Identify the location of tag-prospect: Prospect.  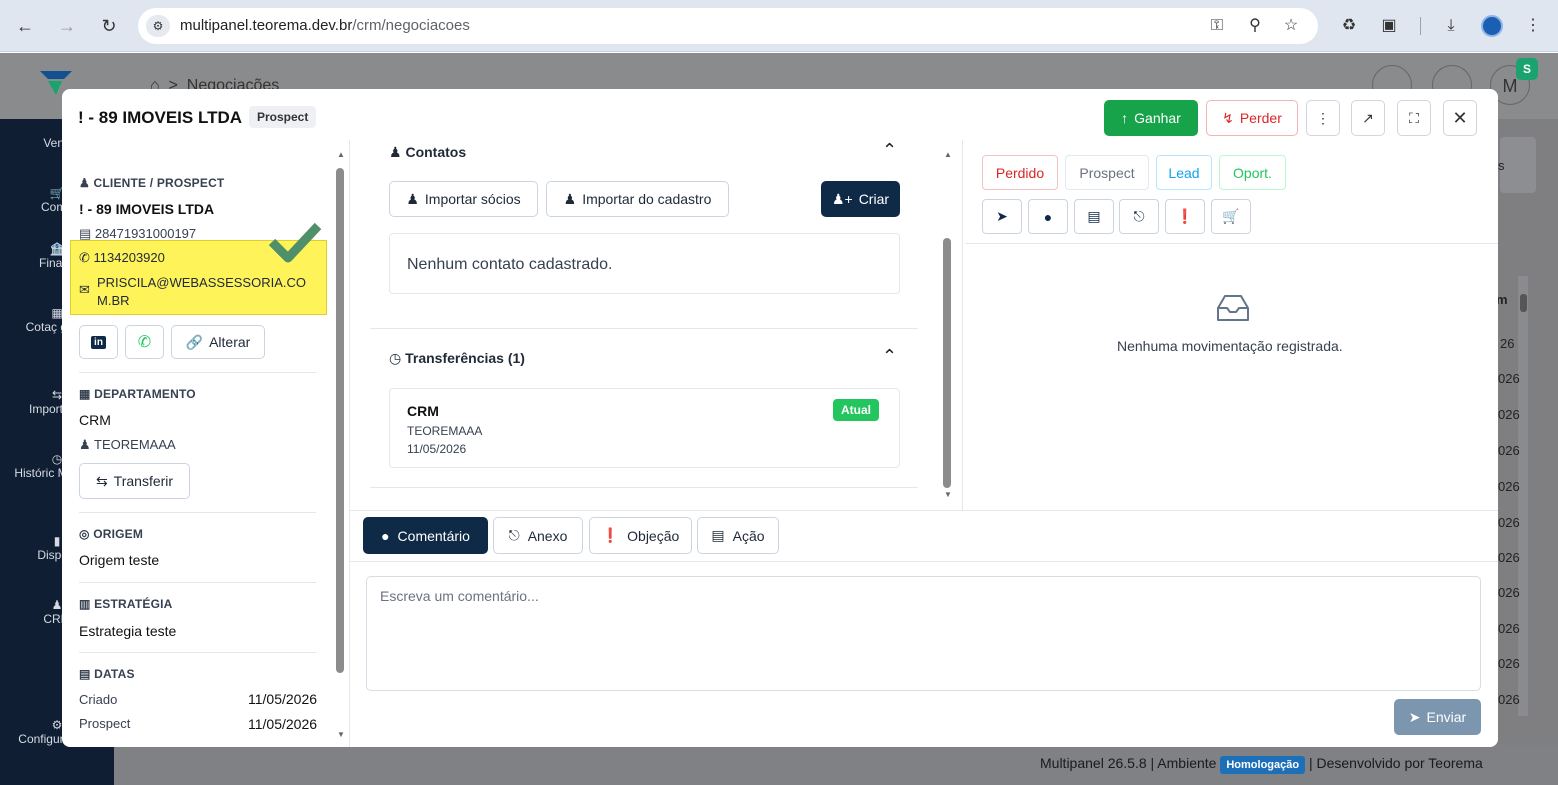
(1107, 172).